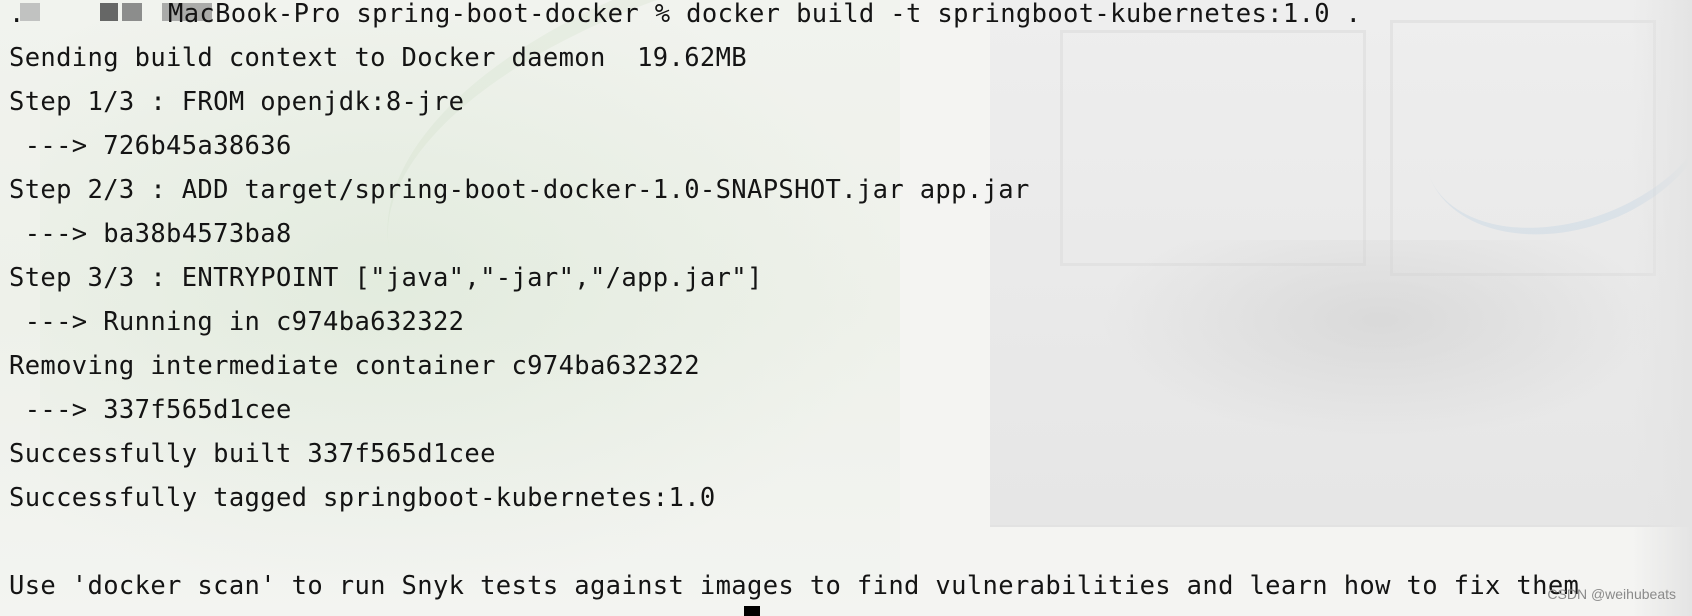  I want to click on output-line: ---> ba38b4573ba8, so click(150, 234).